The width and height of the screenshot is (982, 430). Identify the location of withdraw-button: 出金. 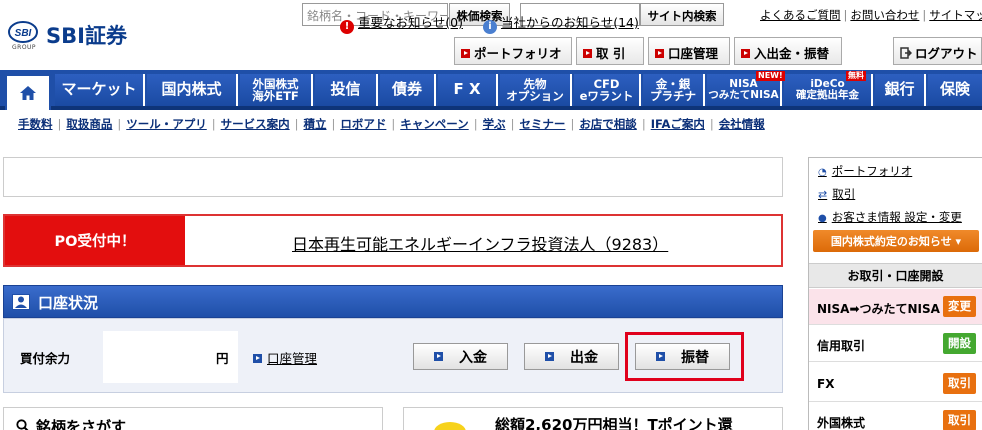
(571, 356).